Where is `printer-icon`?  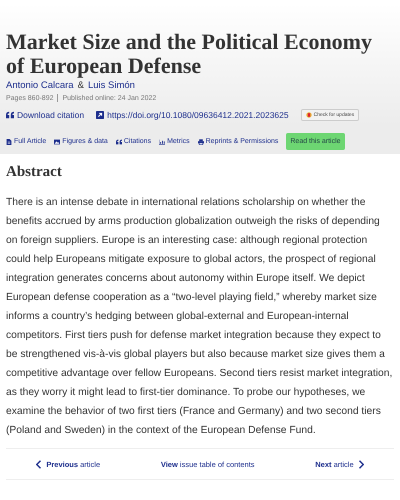 printer-icon is located at coordinates (201, 141).